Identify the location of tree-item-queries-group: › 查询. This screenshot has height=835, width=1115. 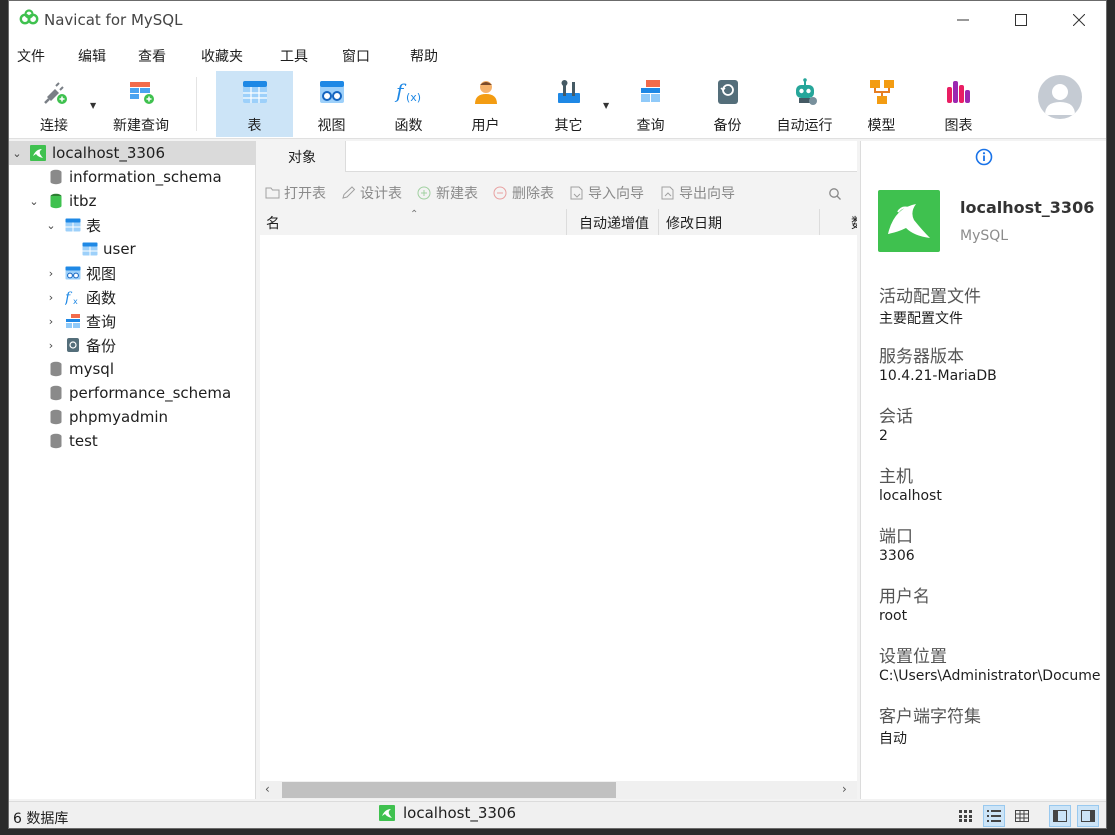
(132, 321).